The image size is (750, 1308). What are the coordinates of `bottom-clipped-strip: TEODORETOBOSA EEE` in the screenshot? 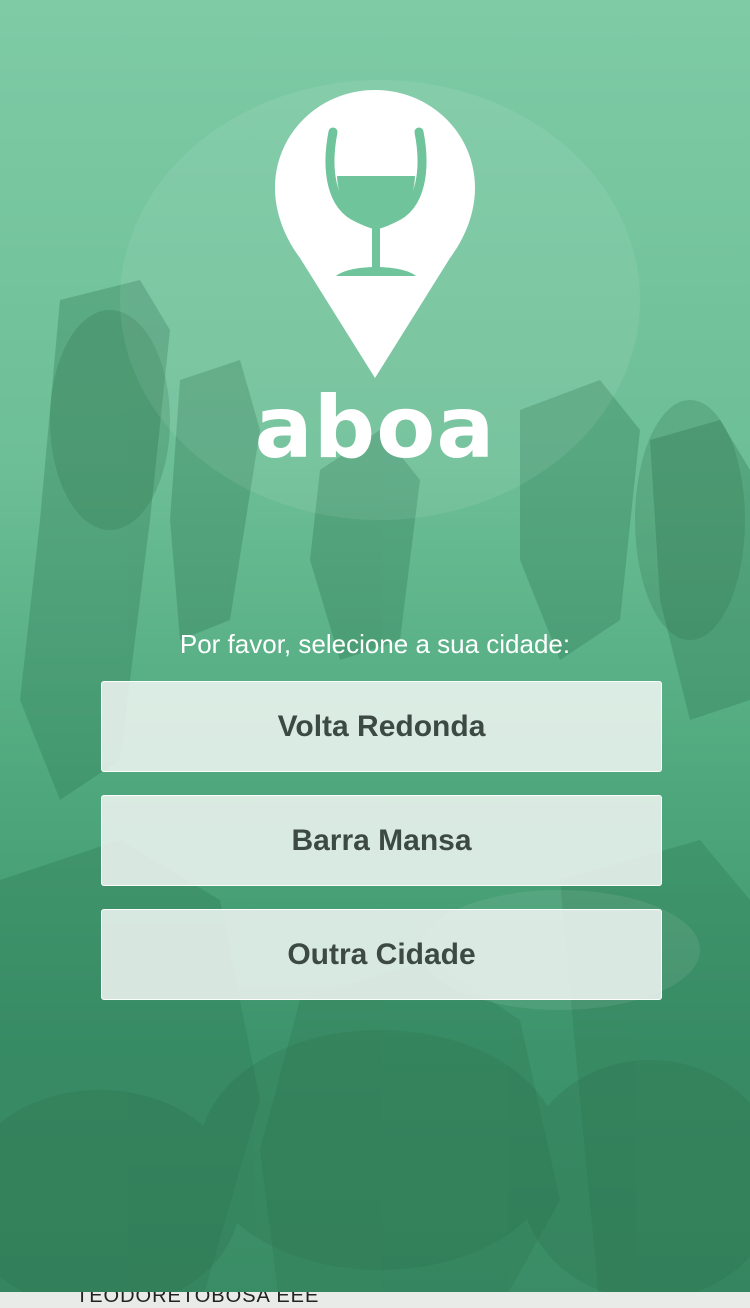 It's located at (375, 1300).